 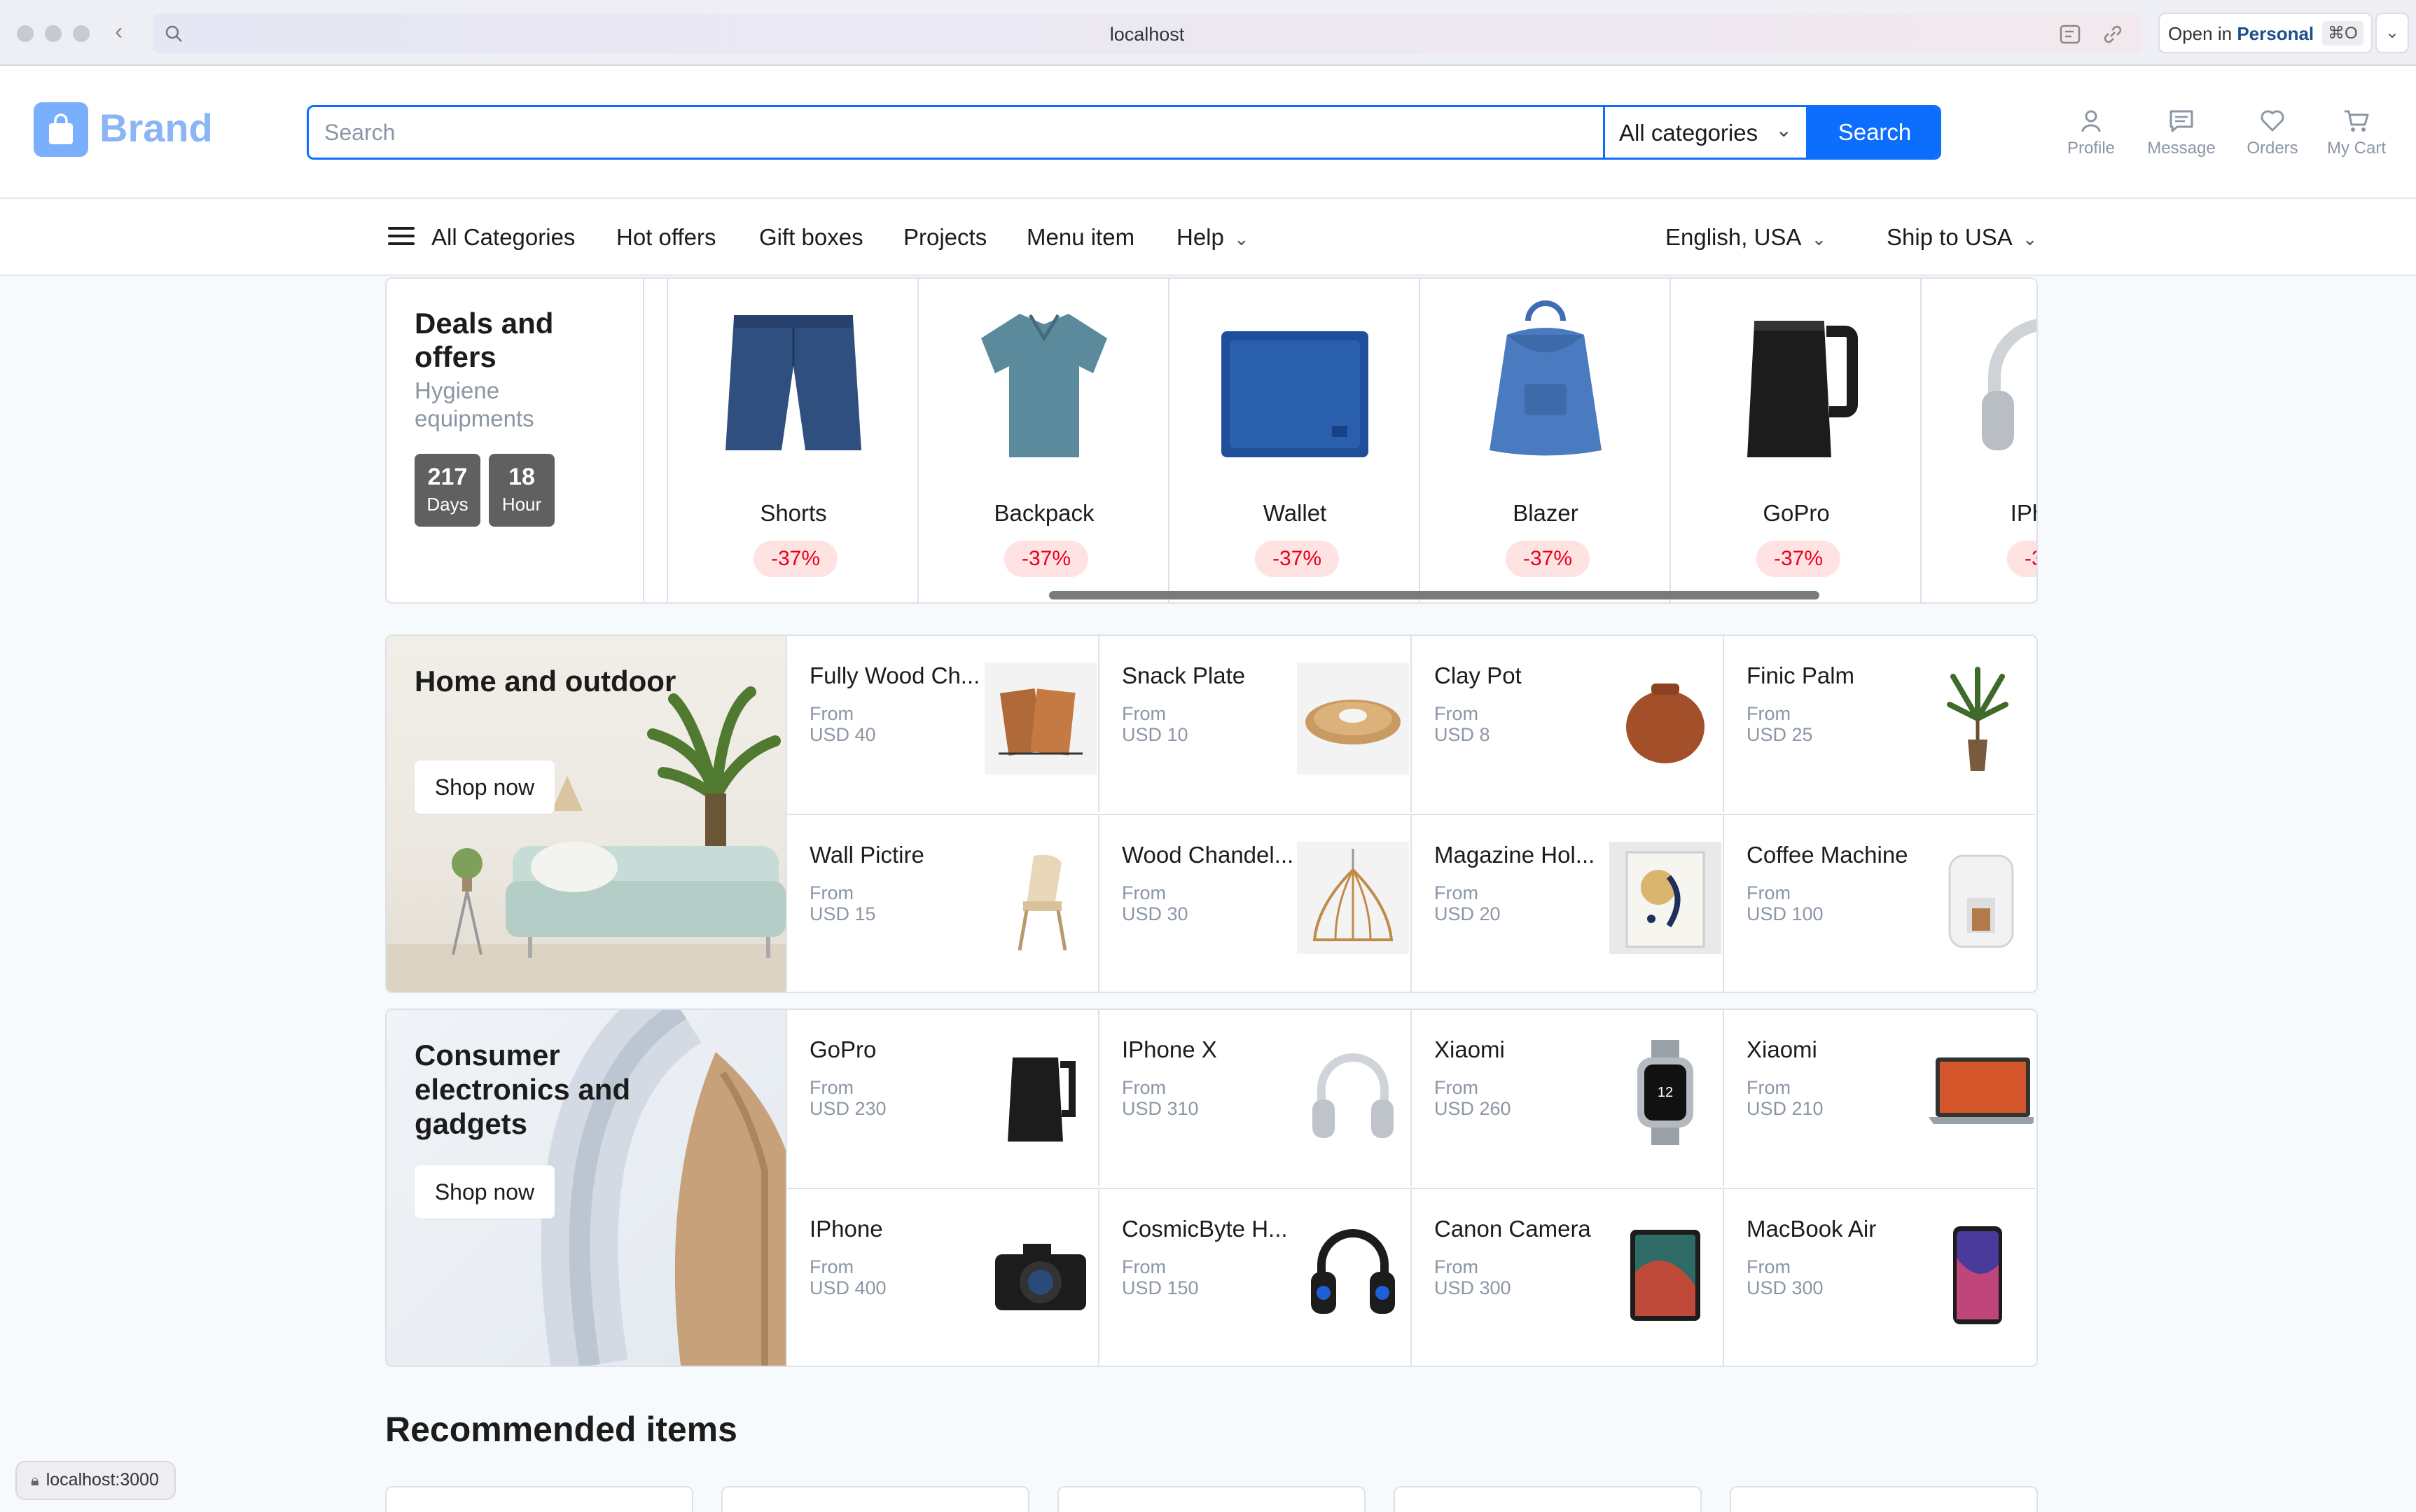 I want to click on product-card: Fully Wood Ch... From USD 40, so click(x=942, y=724).